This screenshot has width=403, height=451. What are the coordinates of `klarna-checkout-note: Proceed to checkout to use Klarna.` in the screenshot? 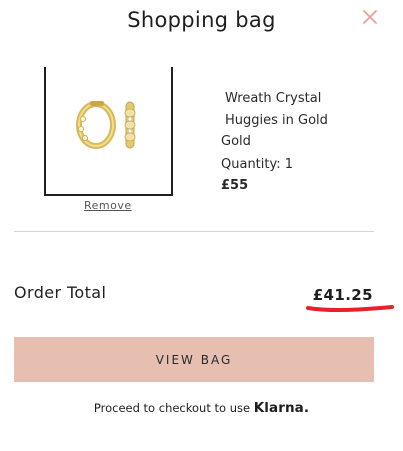 It's located at (201, 408).